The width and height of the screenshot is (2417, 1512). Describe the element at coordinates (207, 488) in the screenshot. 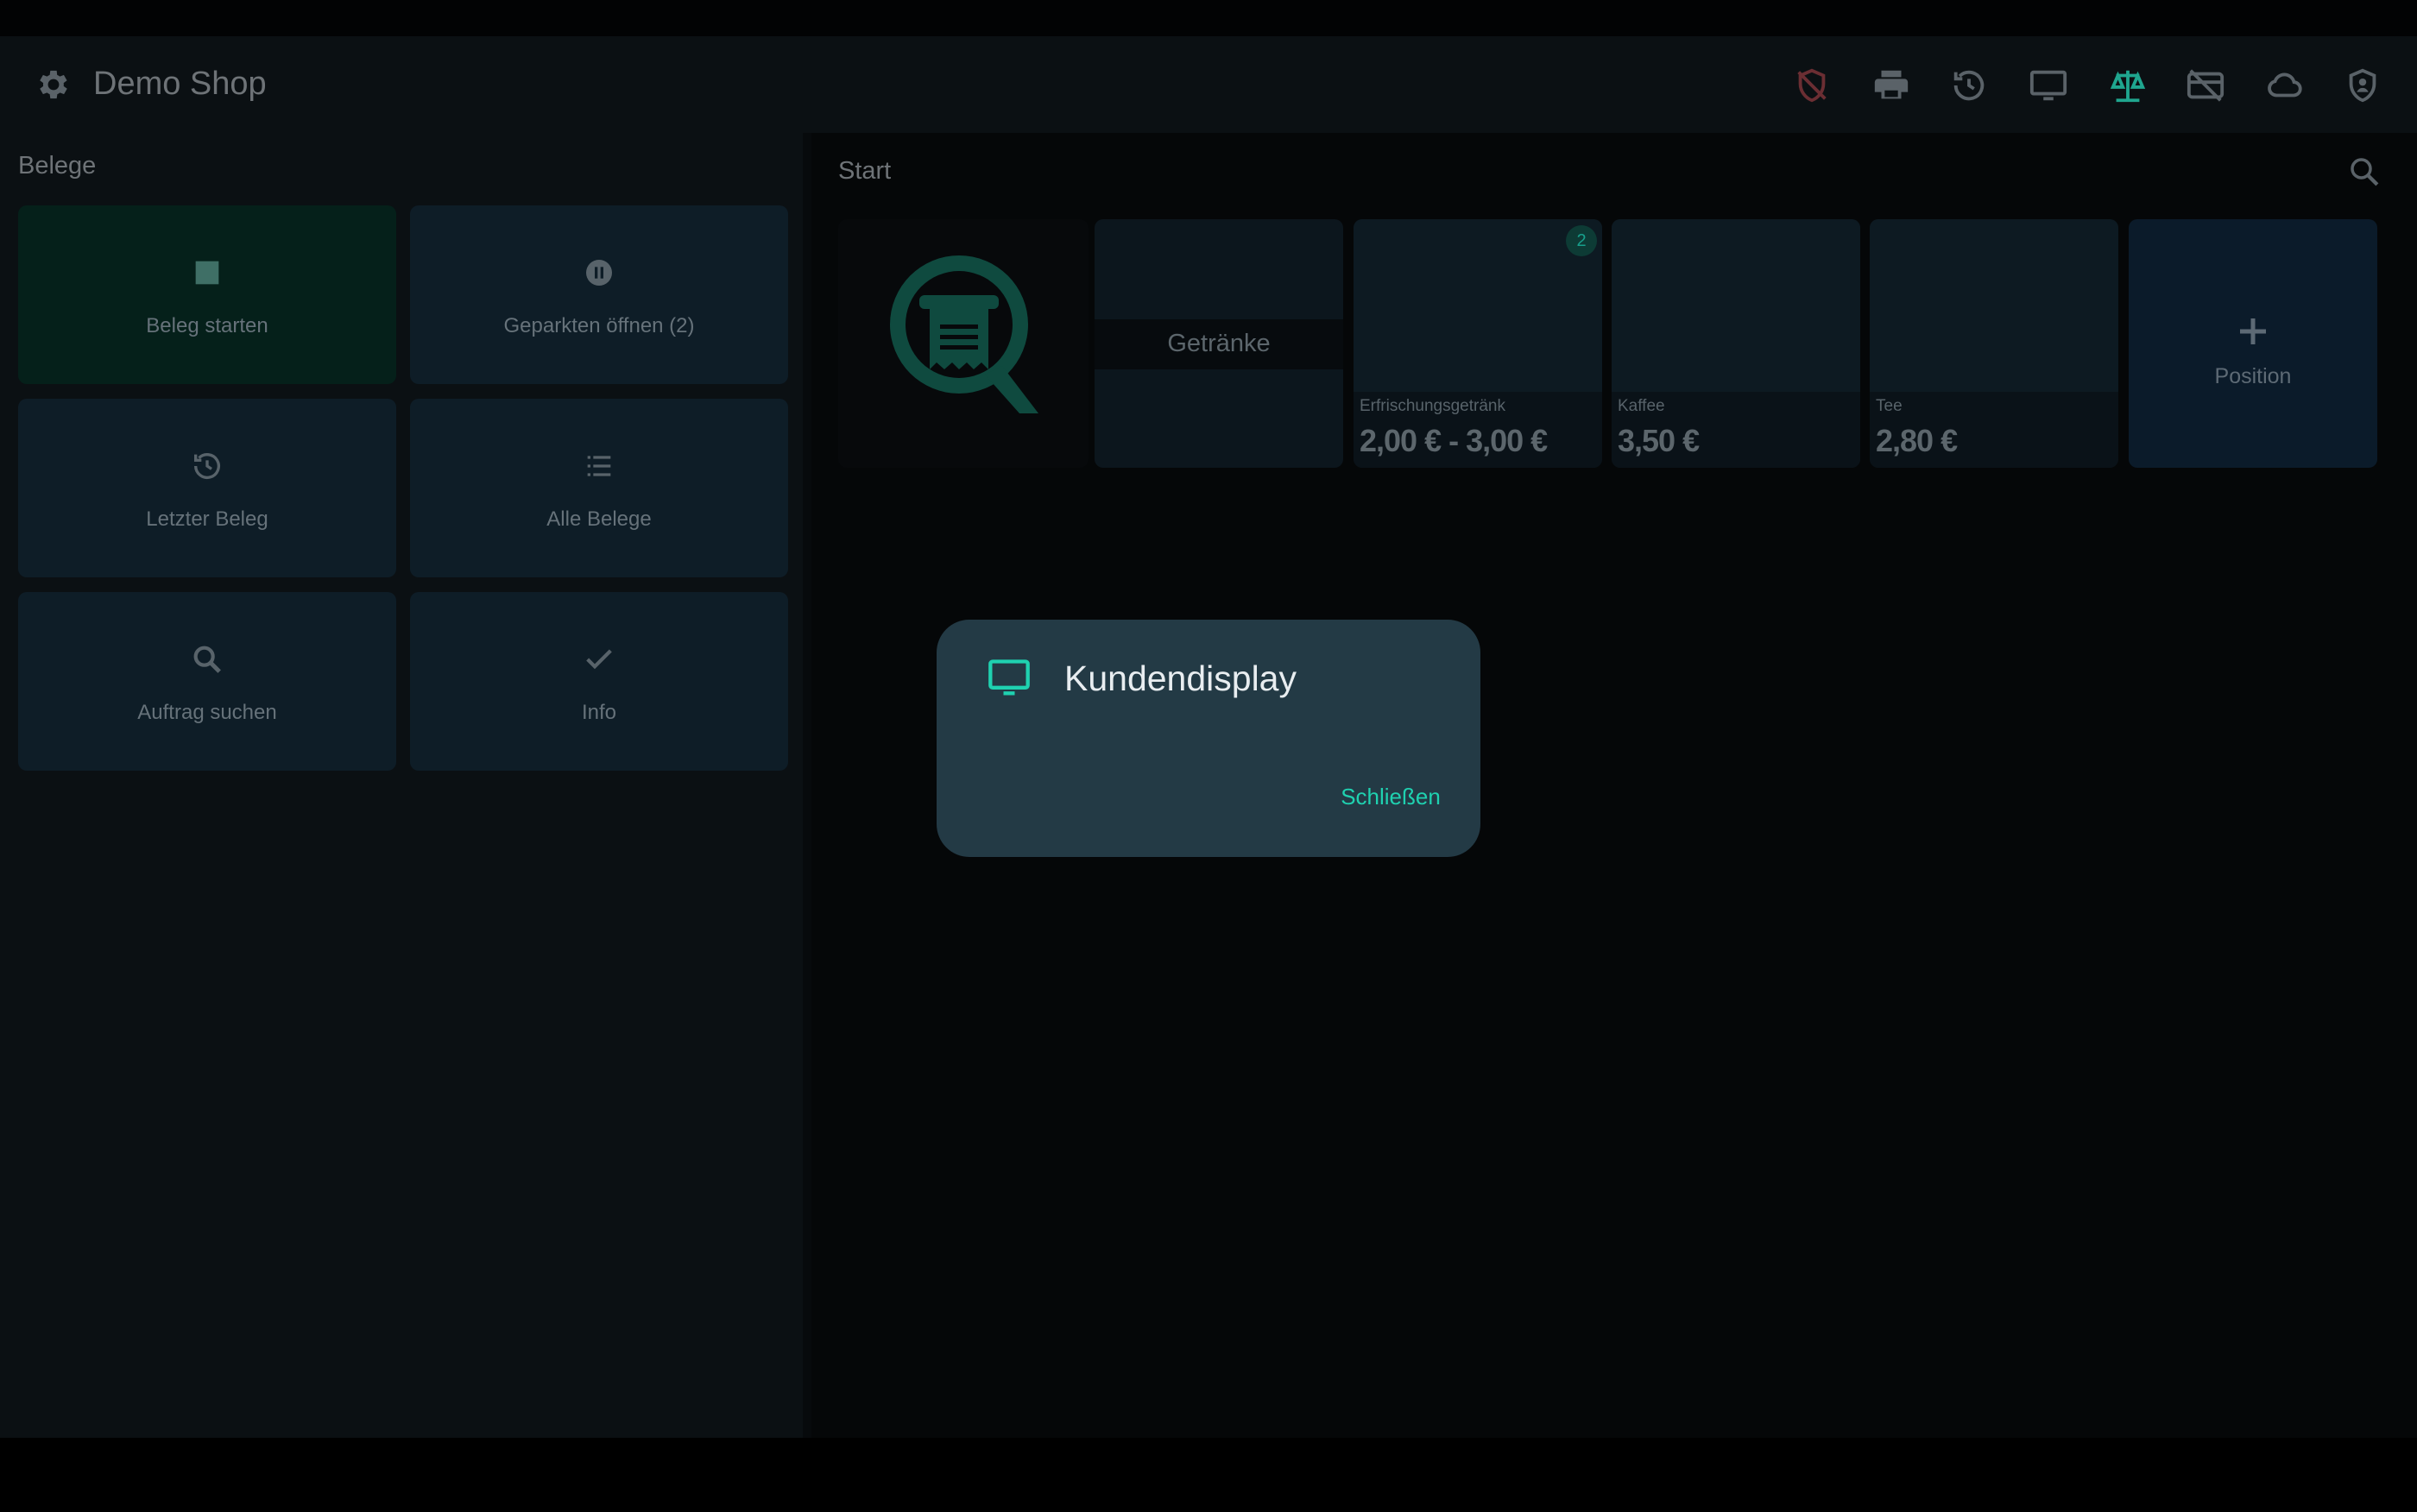

I see `last-receipt-tile: Letzter Beleg` at that location.